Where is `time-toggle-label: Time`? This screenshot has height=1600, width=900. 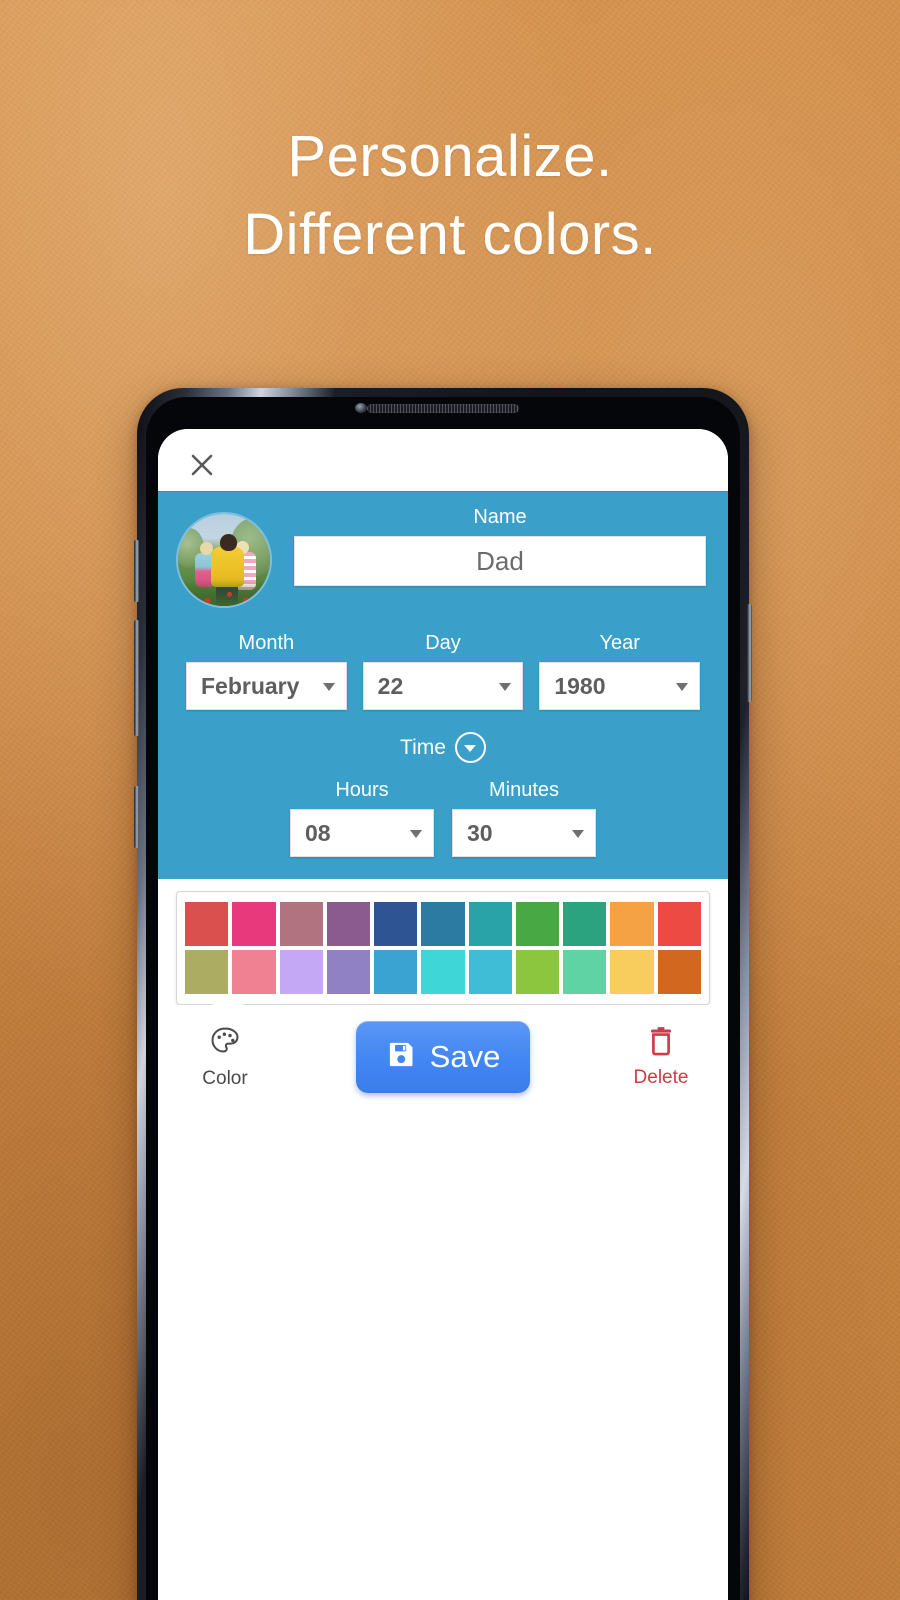 time-toggle-label: Time is located at coordinates (423, 747).